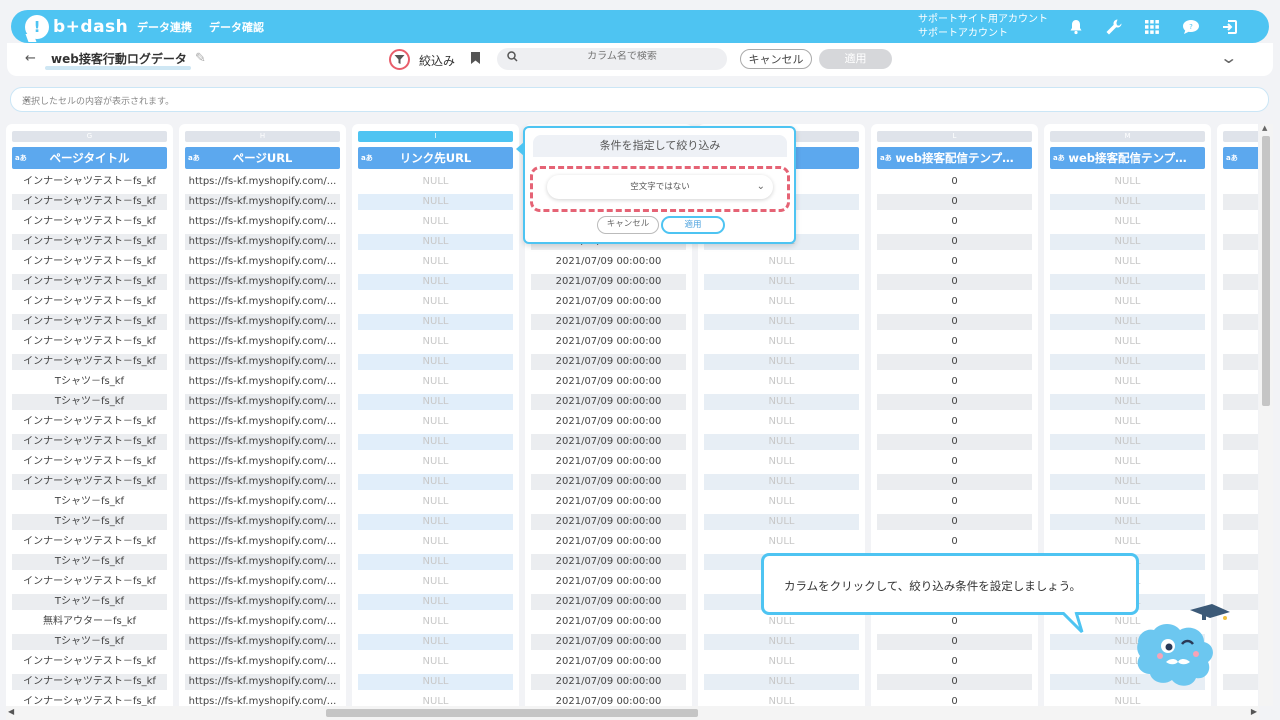 The image size is (1280, 720). Describe the element at coordinates (693, 225) in the screenshot. I see `popup-apply-button: 適用` at that location.